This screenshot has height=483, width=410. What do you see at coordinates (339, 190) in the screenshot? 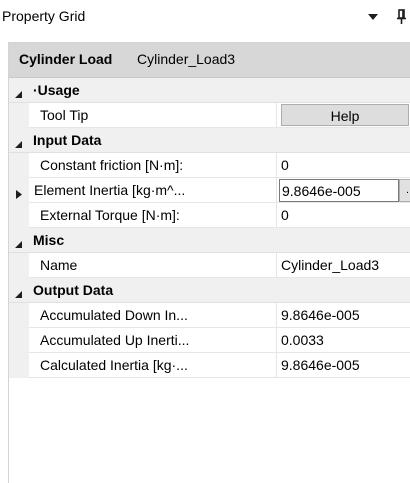
I see `element-inertia-input` at bounding box center [339, 190].